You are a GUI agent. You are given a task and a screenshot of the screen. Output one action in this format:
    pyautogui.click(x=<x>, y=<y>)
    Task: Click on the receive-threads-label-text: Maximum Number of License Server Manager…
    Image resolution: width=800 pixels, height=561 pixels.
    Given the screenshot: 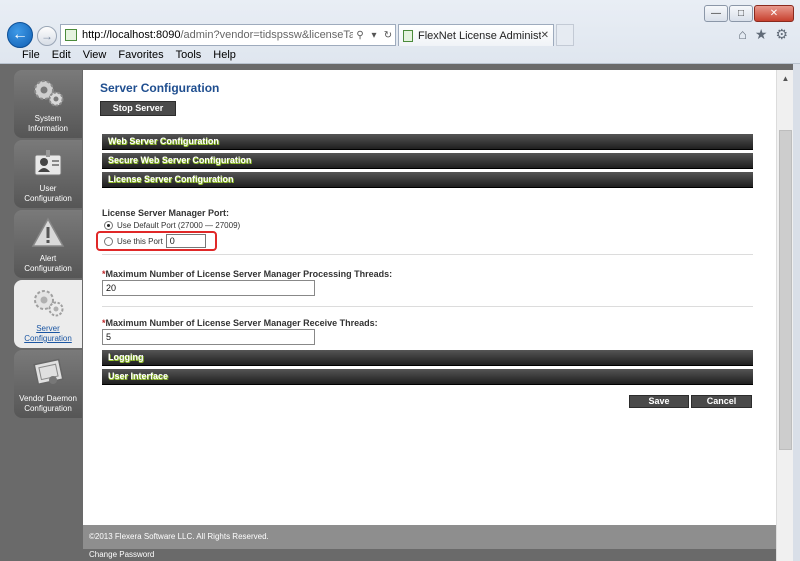 What is the action you would take?
    pyautogui.click(x=241, y=323)
    